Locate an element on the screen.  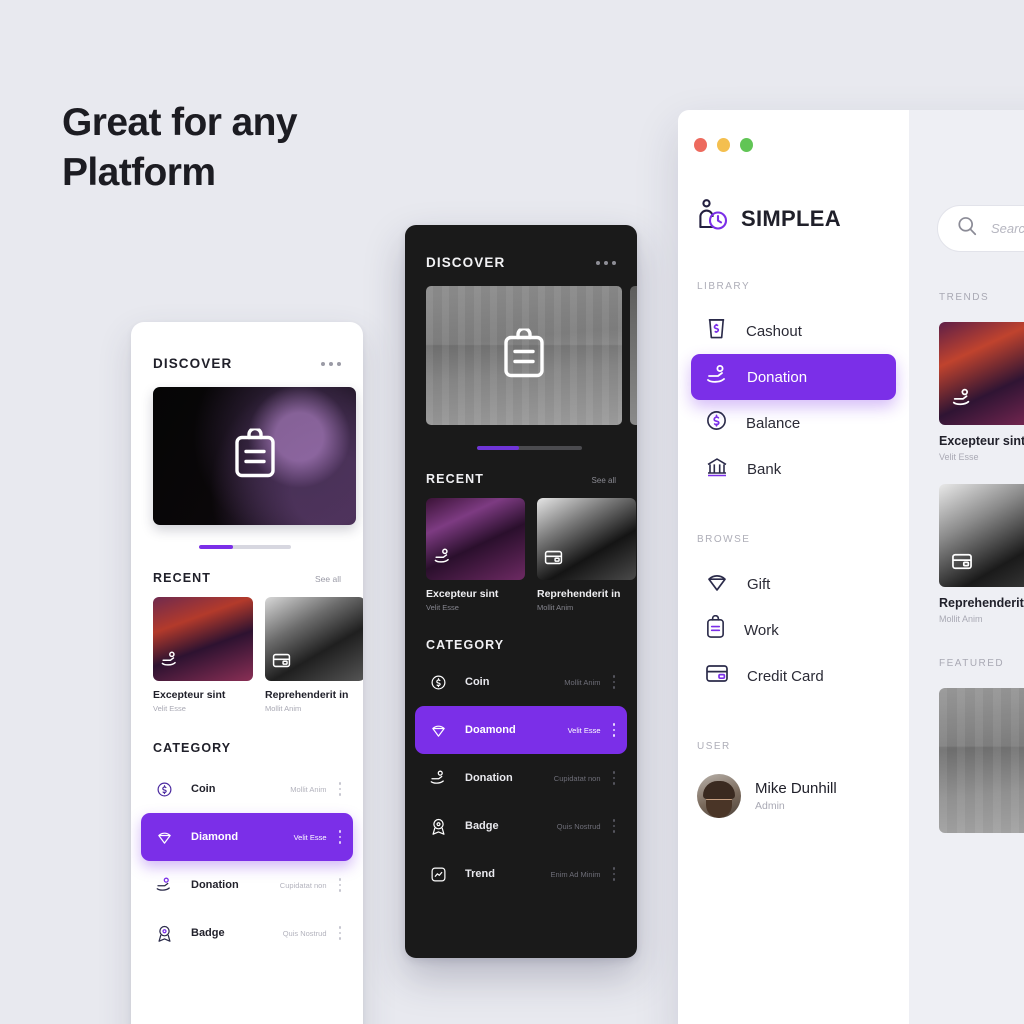
zoom-button is located at coordinates (746, 145).